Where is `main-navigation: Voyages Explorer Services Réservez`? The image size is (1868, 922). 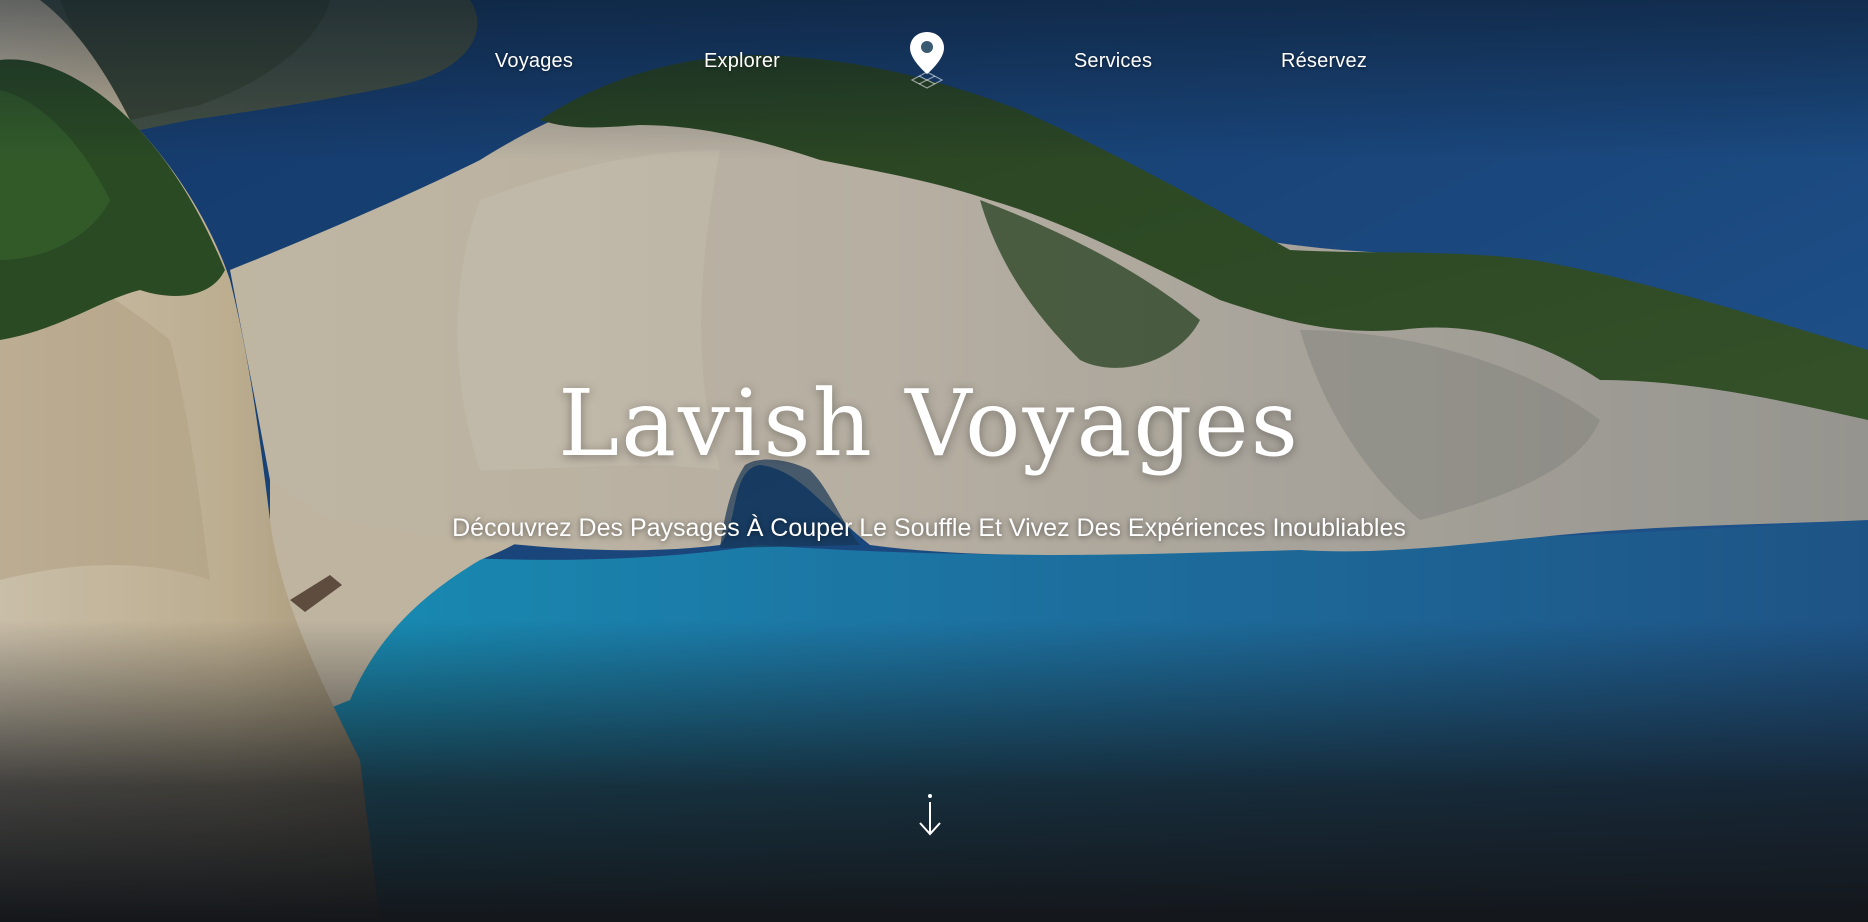
main-navigation: Voyages Explorer Services Réservez is located at coordinates (934, 55).